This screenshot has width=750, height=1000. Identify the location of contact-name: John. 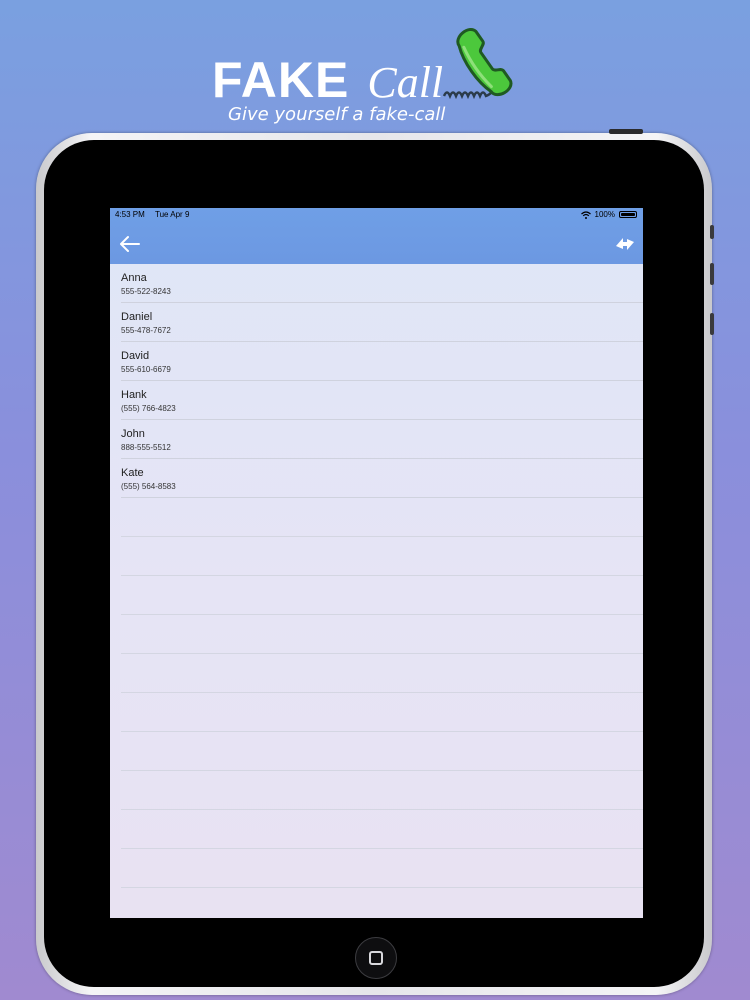
(133, 434).